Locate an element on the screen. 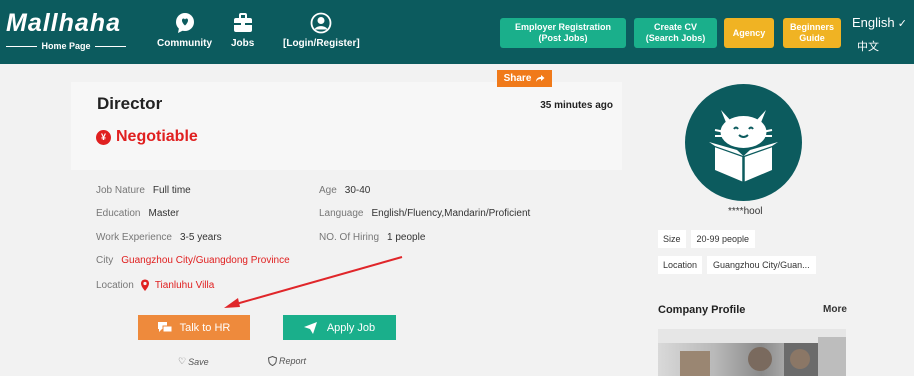 The width and height of the screenshot is (914, 376). company-size-key: Size is located at coordinates (672, 238).